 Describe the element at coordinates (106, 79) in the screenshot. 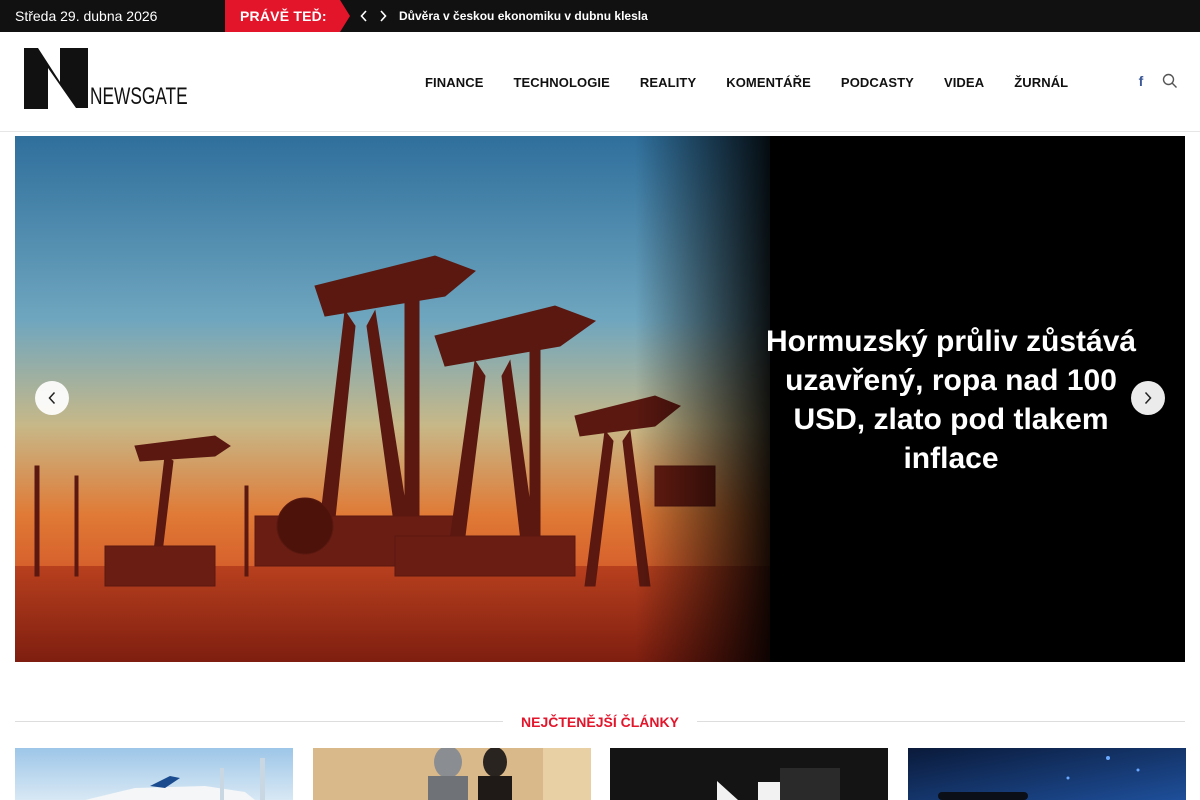

I see `site-logo: NEWSGATE` at that location.